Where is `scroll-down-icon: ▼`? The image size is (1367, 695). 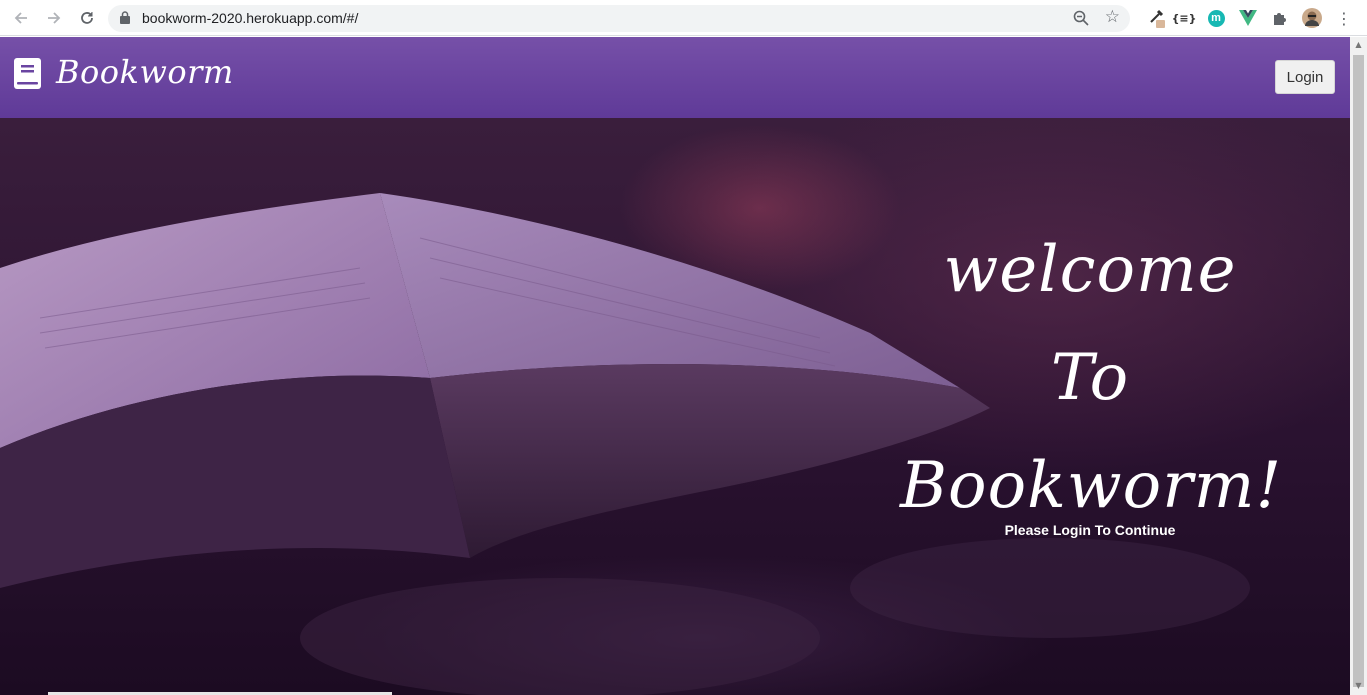
scroll-down-icon: ▼ is located at coordinates (1358, 687).